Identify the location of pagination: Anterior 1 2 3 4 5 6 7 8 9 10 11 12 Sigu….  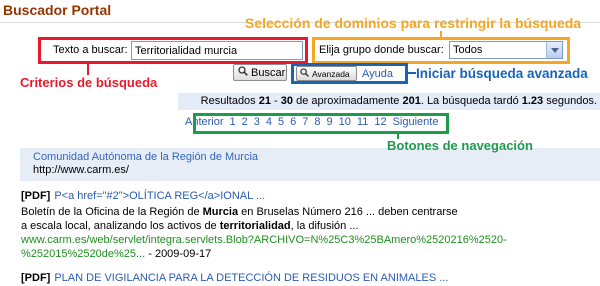
(311, 122).